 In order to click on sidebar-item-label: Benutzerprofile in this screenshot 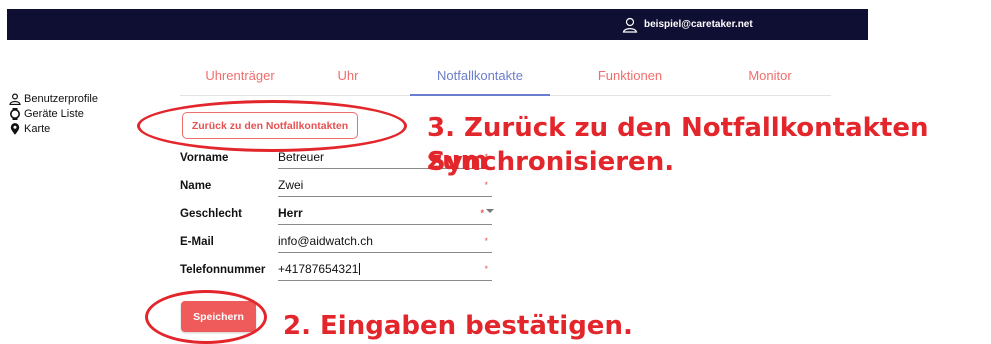, I will do `click(61, 98)`.